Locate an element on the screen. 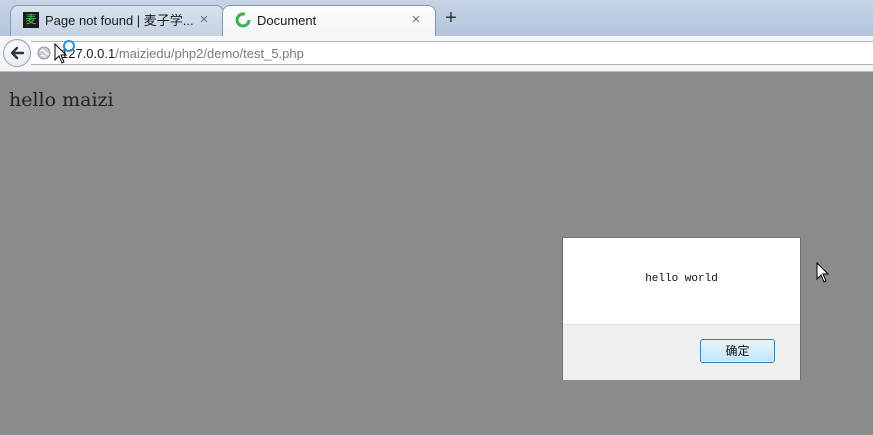 The width and height of the screenshot is (873, 435). navigation-toolbar: 127.0.0.1/maiziedu/php2/demo/test_5.php is located at coordinates (436, 54).